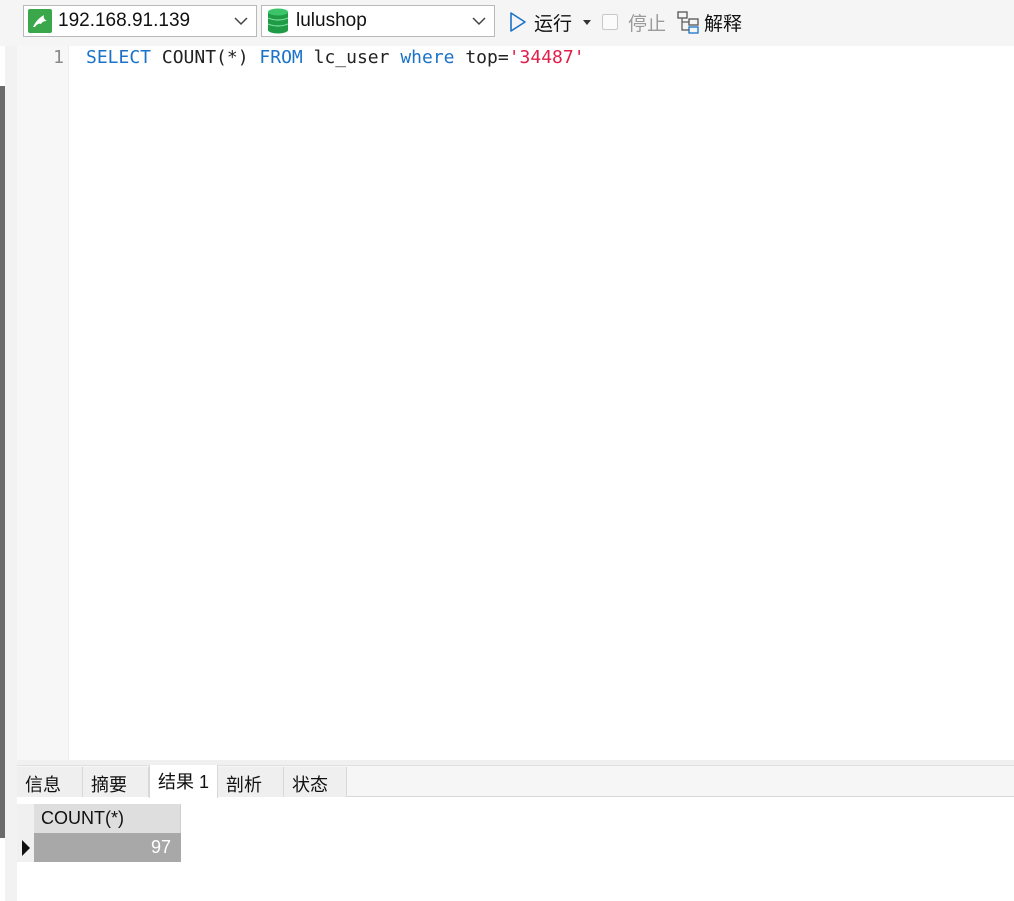 Image resolution: width=1014 pixels, height=901 pixels. Describe the element at coordinates (124, 20) in the screenshot. I see `connection-value: 192.168.91.139` at that location.